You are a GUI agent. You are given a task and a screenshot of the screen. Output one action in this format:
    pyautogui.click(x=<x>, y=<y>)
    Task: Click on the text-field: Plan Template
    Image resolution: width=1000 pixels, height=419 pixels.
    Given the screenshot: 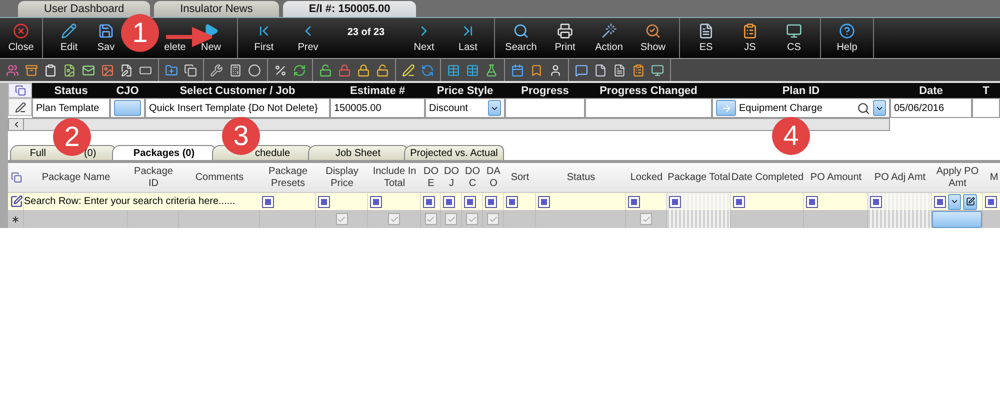 What is the action you would take?
    pyautogui.click(x=71, y=108)
    